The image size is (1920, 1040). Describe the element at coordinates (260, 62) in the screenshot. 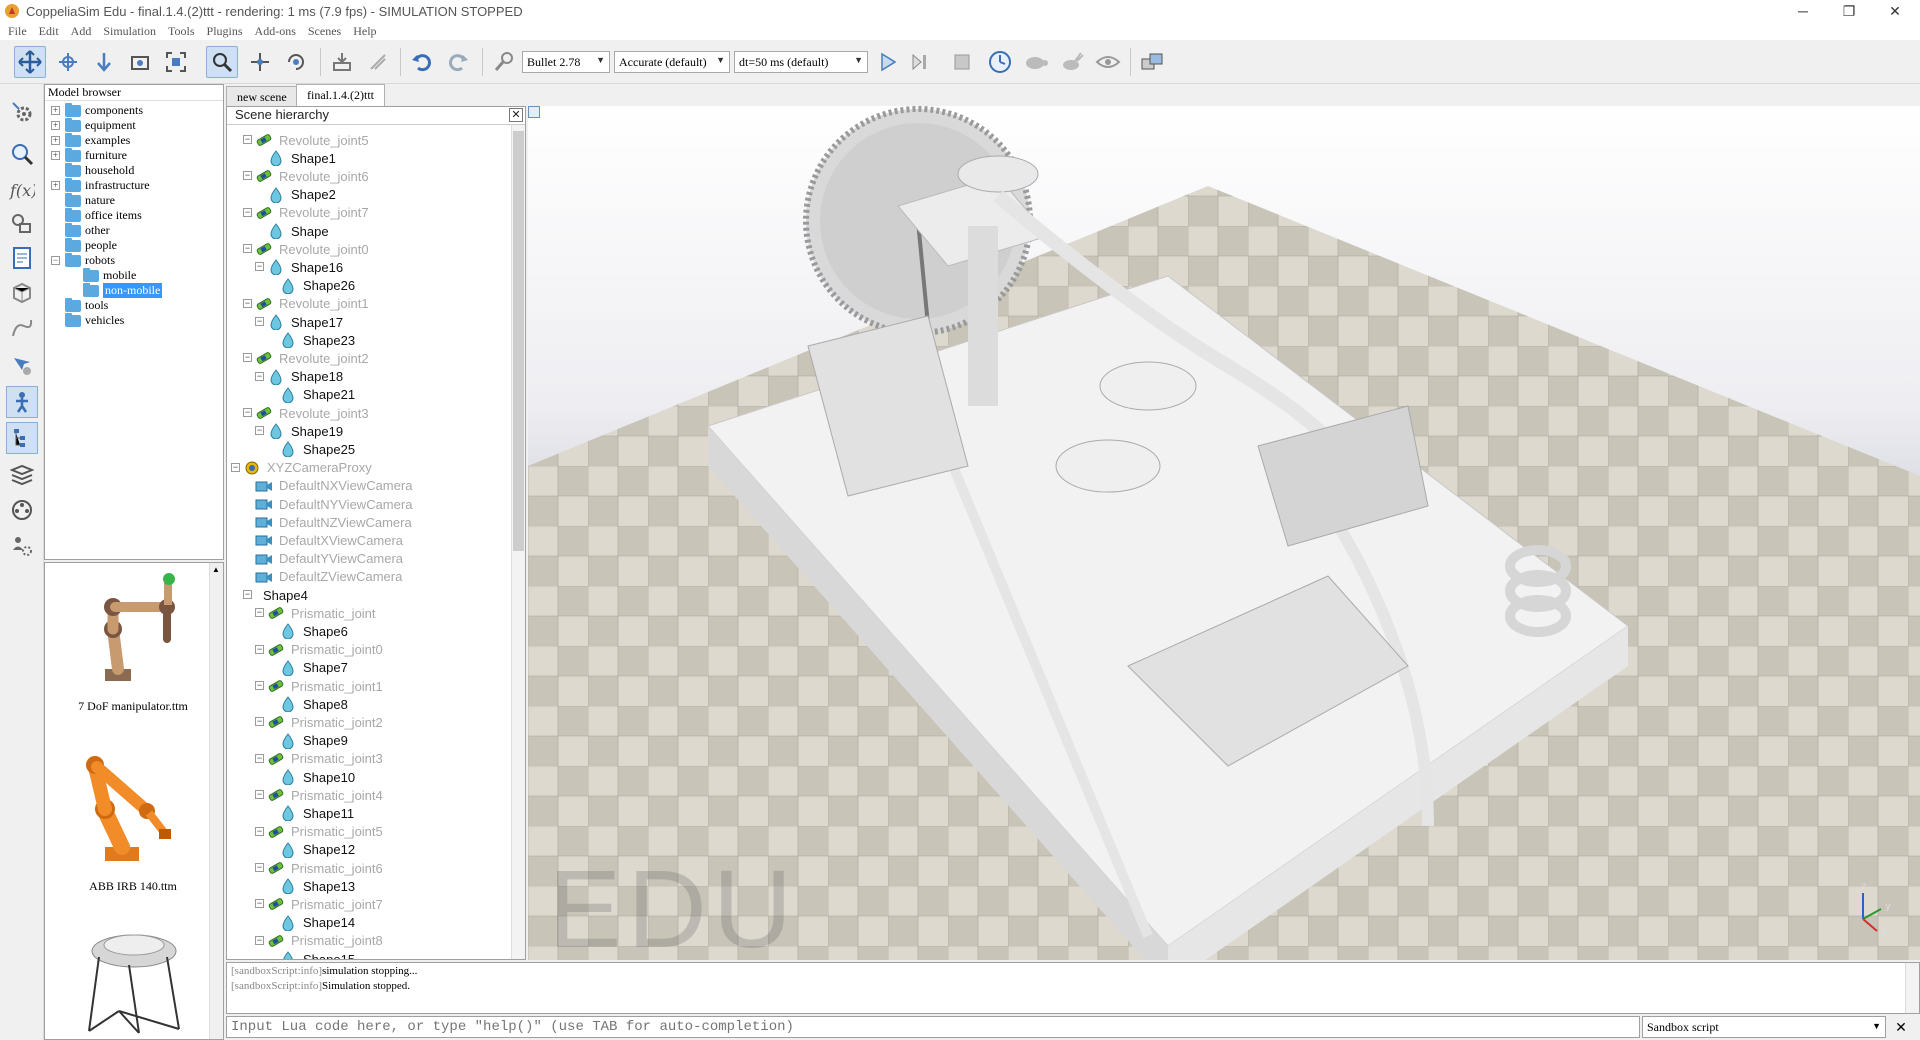

I see `object-shift-button` at that location.